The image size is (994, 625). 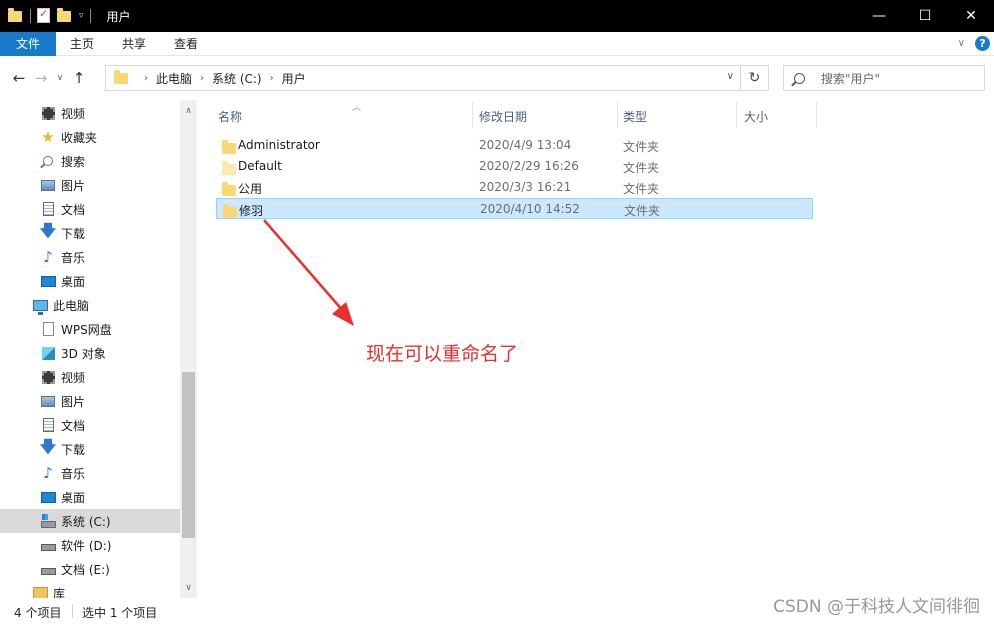 What do you see at coordinates (304, 266) in the screenshot?
I see `arrow-shaft` at bounding box center [304, 266].